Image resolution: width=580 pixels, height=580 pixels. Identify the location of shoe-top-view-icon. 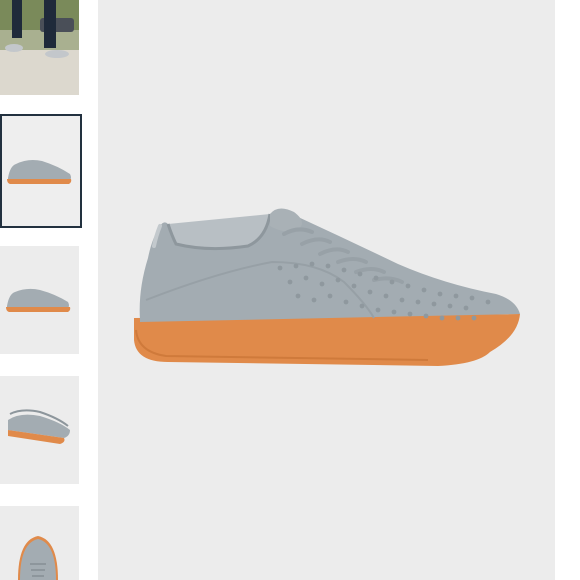
(38, 558).